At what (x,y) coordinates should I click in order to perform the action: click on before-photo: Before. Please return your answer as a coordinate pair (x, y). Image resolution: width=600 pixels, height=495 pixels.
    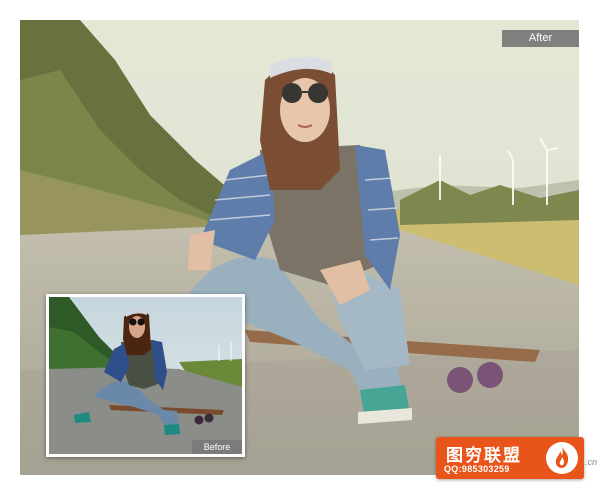
    Looking at the image, I should click on (145, 375).